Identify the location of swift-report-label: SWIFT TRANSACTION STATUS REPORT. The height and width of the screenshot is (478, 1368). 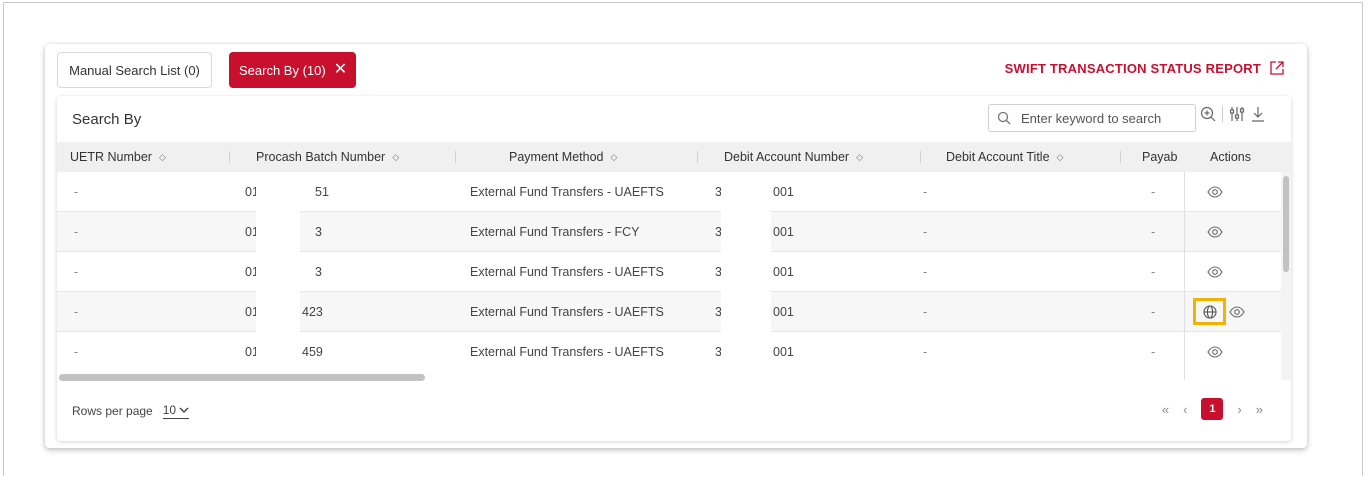
(1132, 68).